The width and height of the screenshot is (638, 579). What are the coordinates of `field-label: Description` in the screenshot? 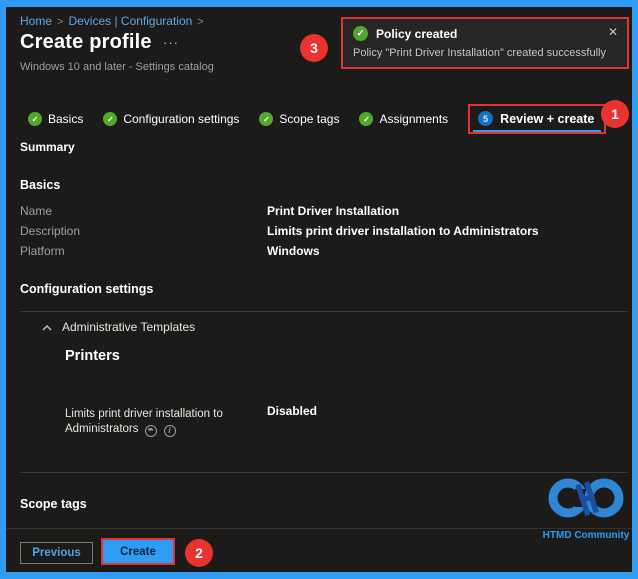 It's located at (50, 231).